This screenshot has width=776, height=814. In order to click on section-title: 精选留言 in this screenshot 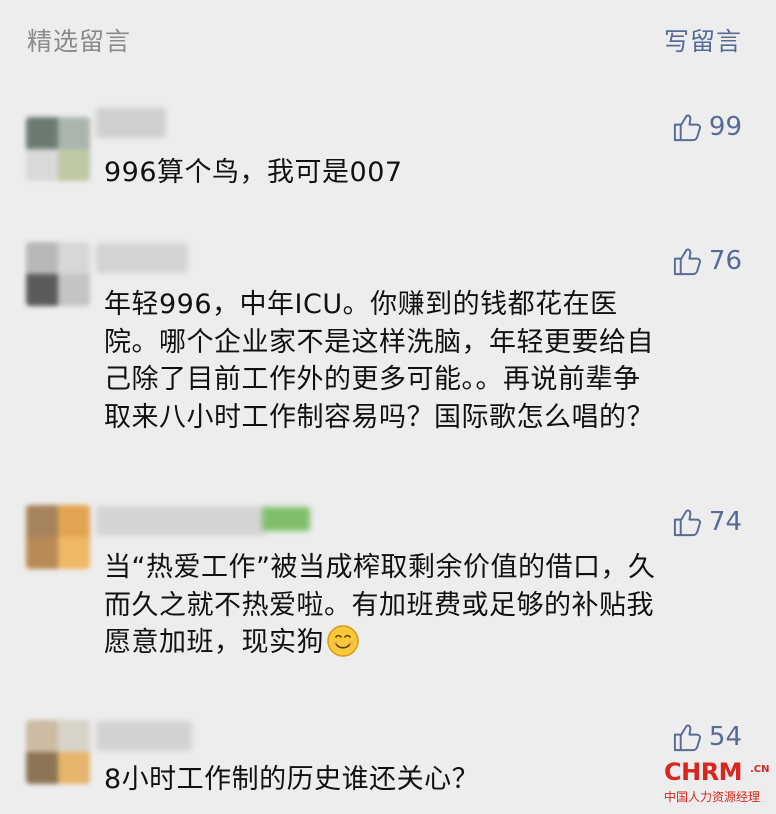, I will do `click(79, 41)`.